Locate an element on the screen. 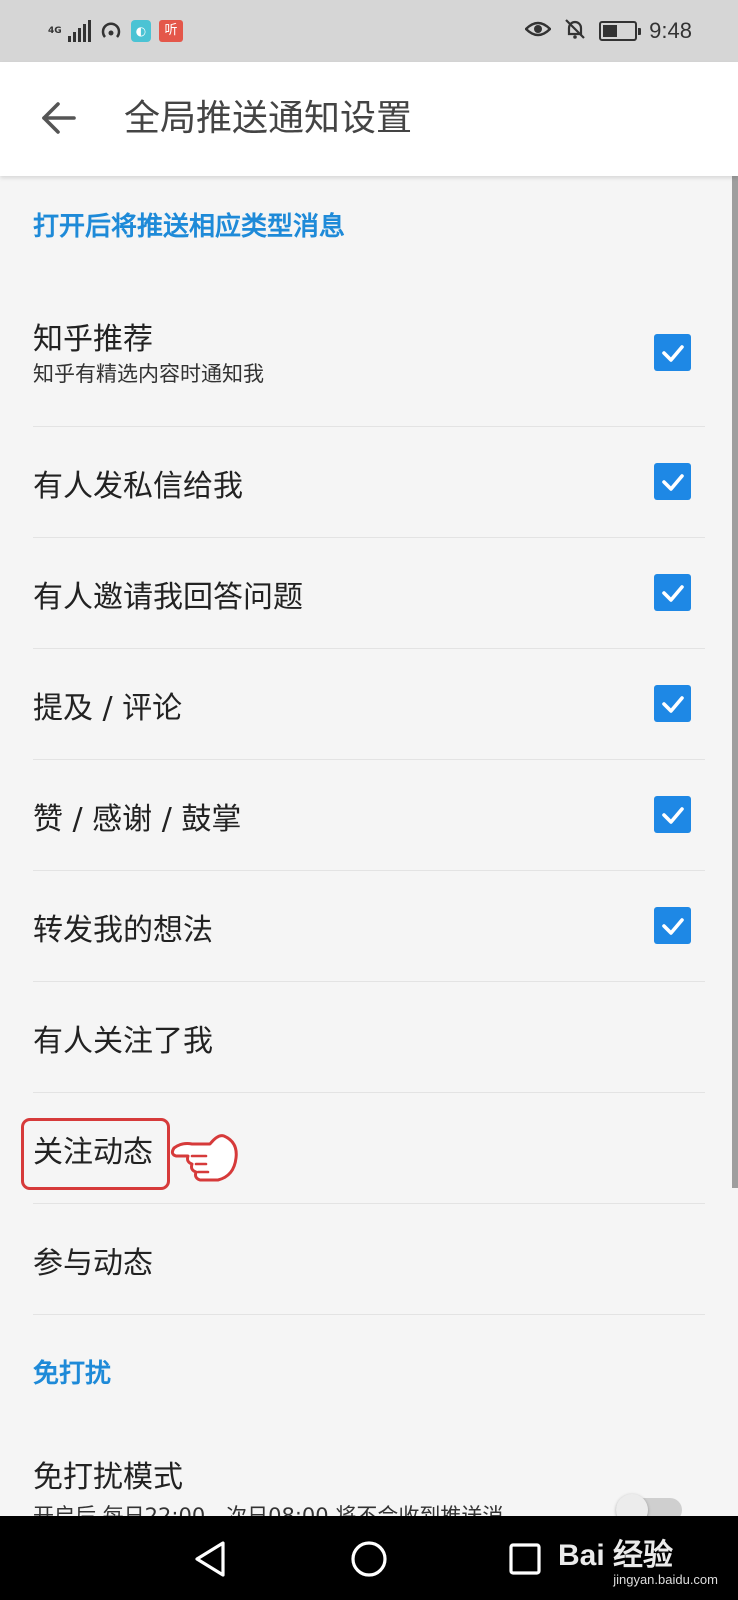  checkbox-like-thanks is located at coordinates (672, 814).